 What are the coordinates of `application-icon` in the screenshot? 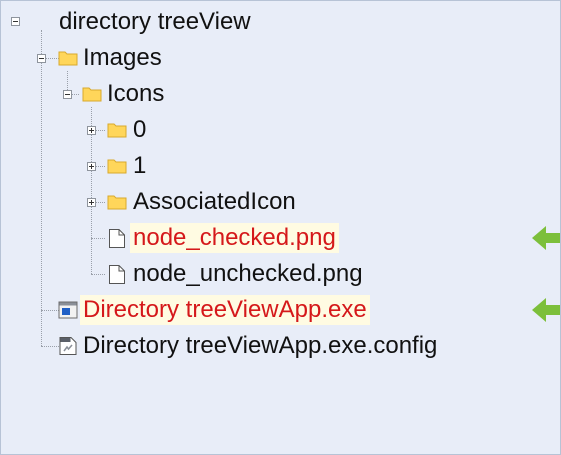 It's located at (68, 310).